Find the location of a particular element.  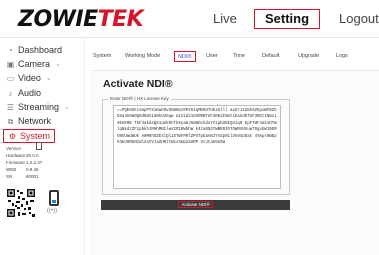

web-label: WEB is located at coordinates (11, 169).